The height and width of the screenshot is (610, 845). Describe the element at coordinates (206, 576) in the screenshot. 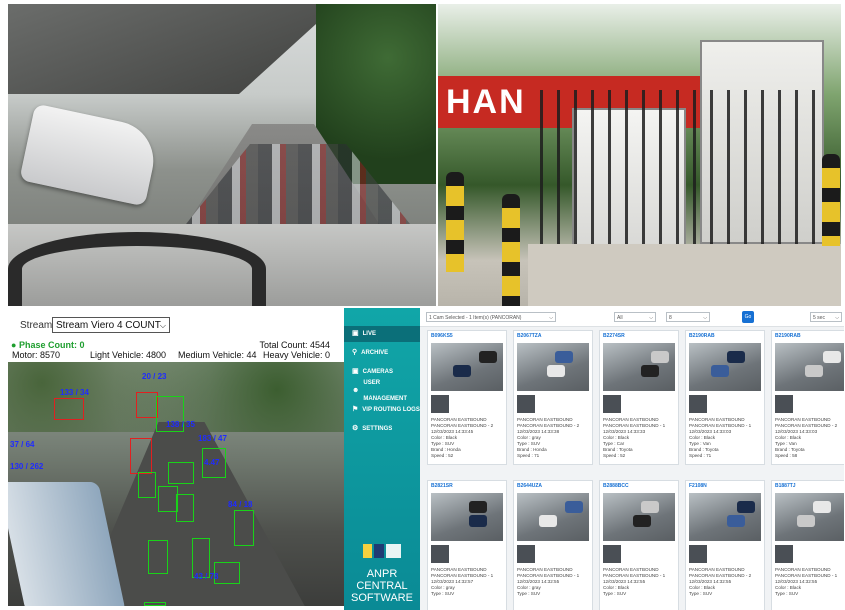

I see `detection-label: 43 / 78` at that location.